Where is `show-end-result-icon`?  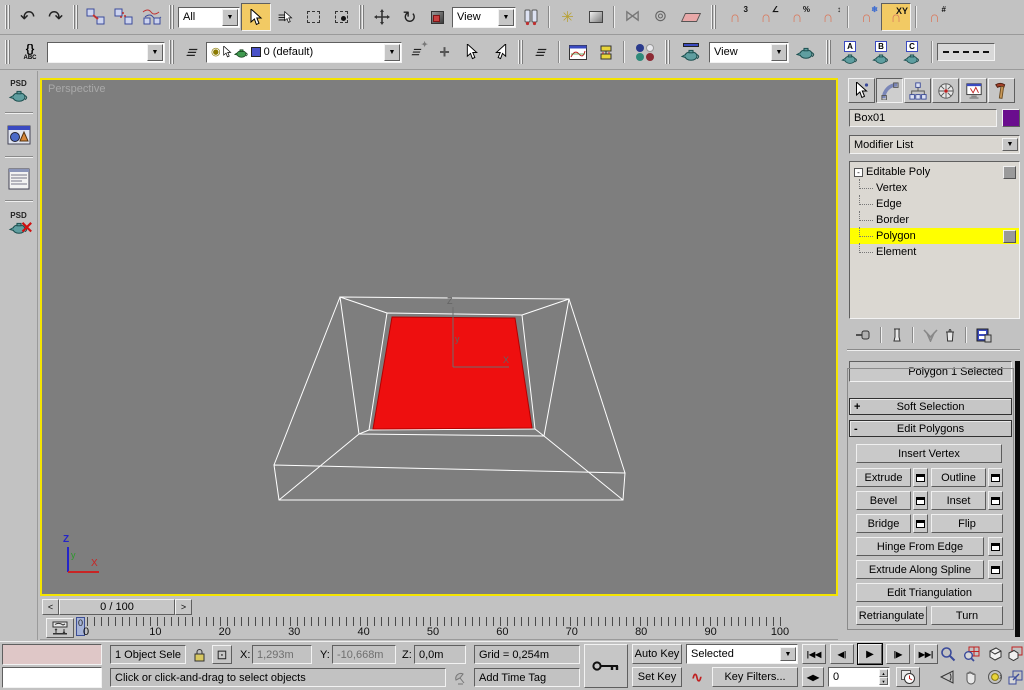
show-end-result-icon is located at coordinates (897, 335).